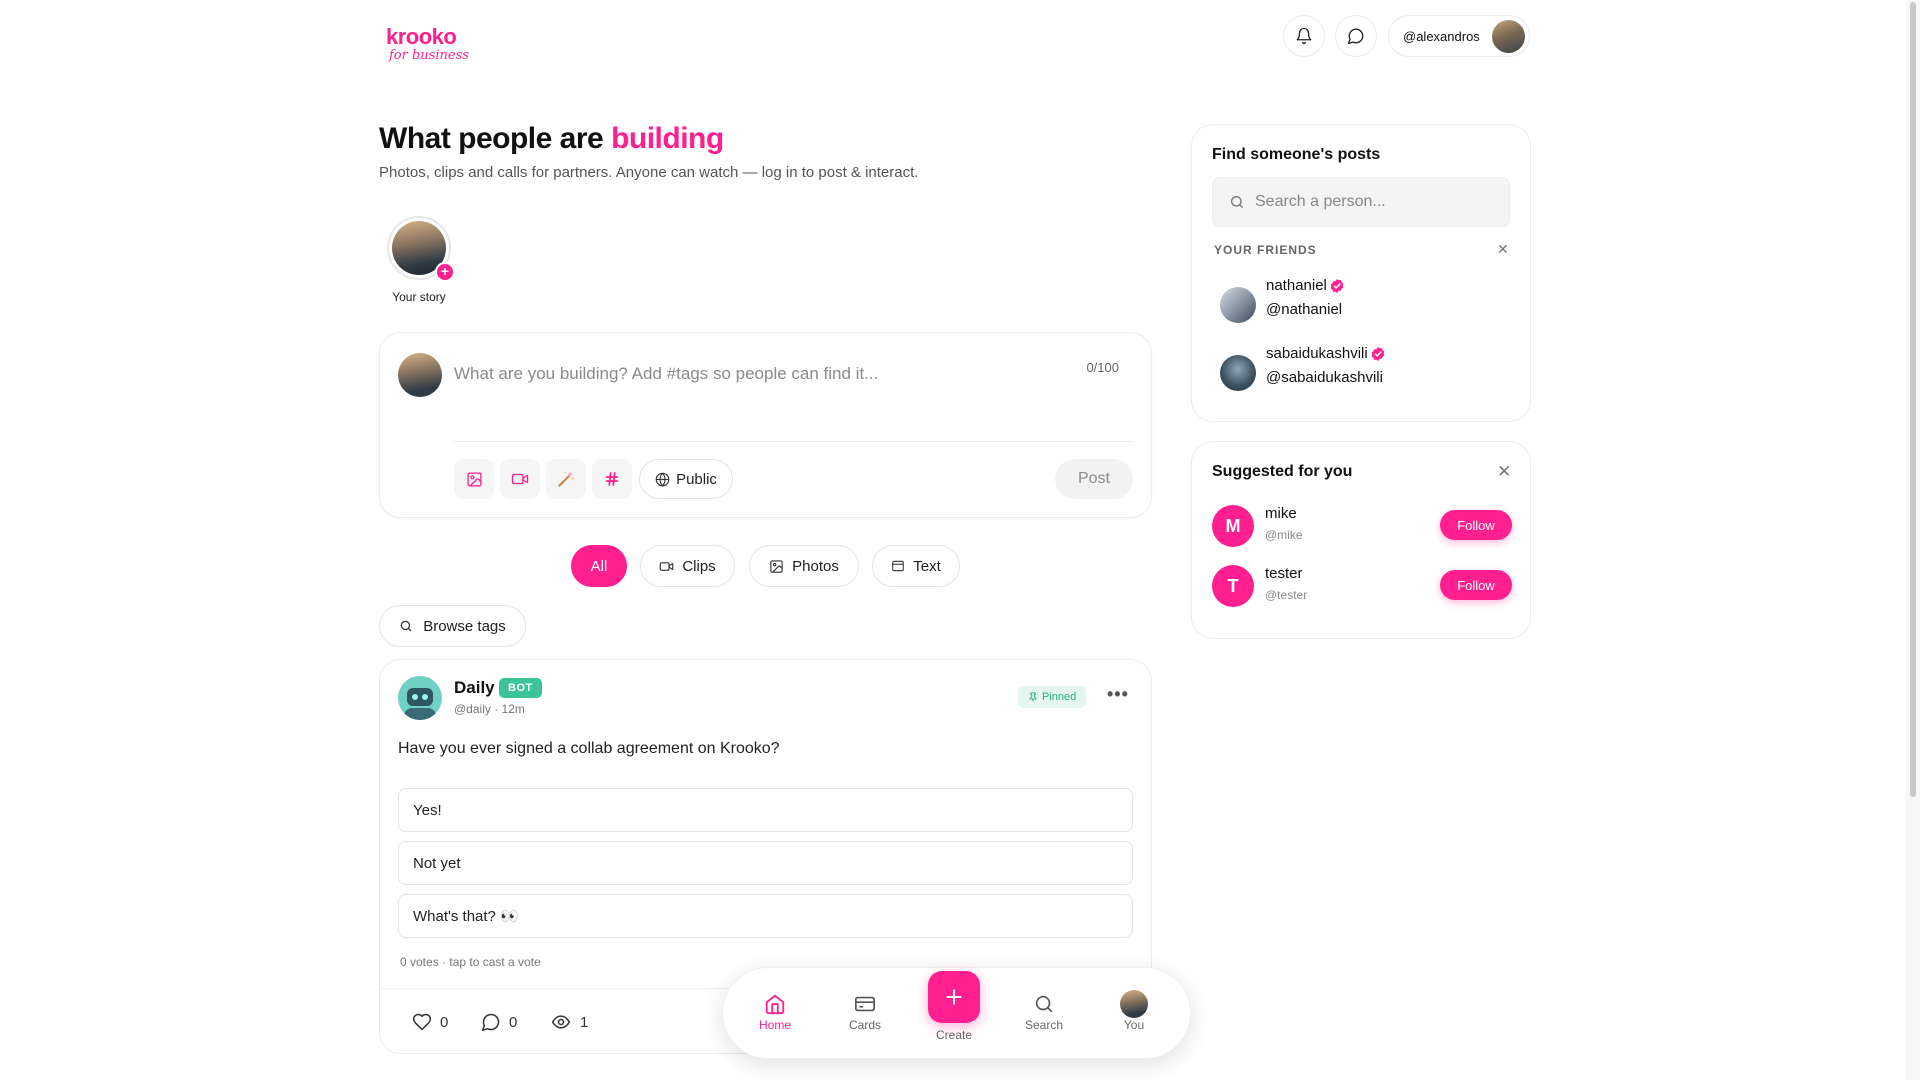 This screenshot has height=1080, width=1920. I want to click on add-story-icon: +, so click(445, 272).